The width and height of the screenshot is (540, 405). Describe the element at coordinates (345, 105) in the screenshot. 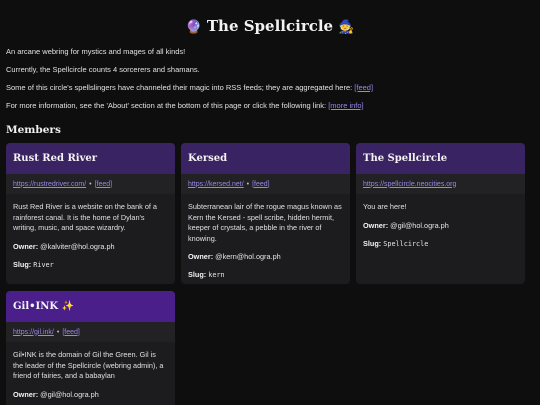

I see `more-info-link: [more info]` at that location.